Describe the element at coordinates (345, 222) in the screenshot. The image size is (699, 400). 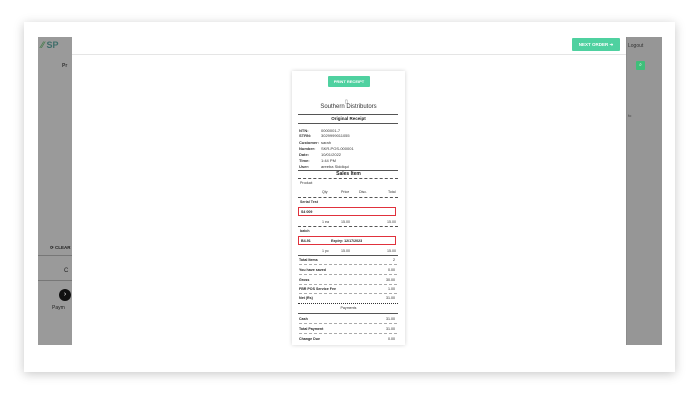
I see `serial-price: 15.00` at that location.